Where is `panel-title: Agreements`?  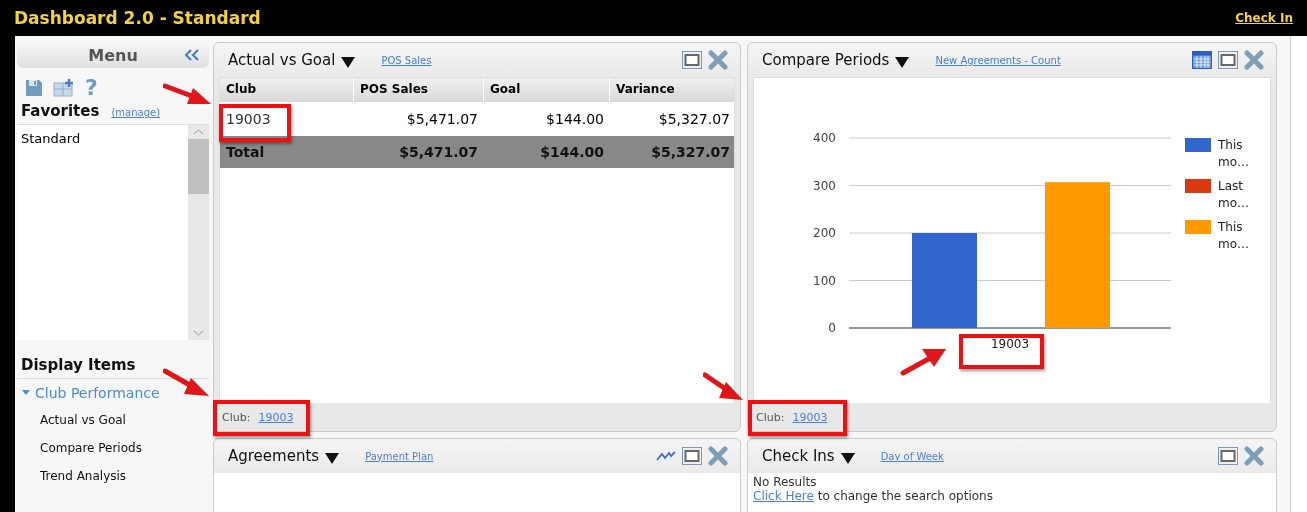 panel-title: Agreements is located at coordinates (274, 456).